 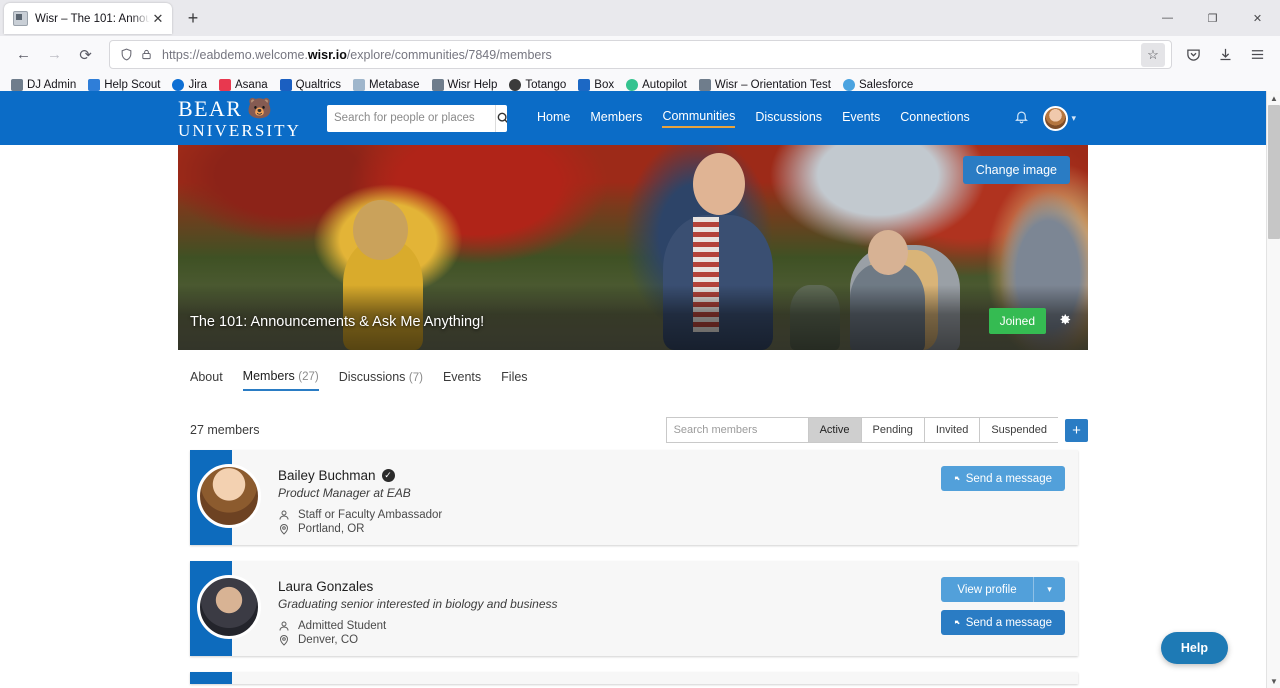 I want to click on joined-status-button: Joined, so click(x=1017, y=321).